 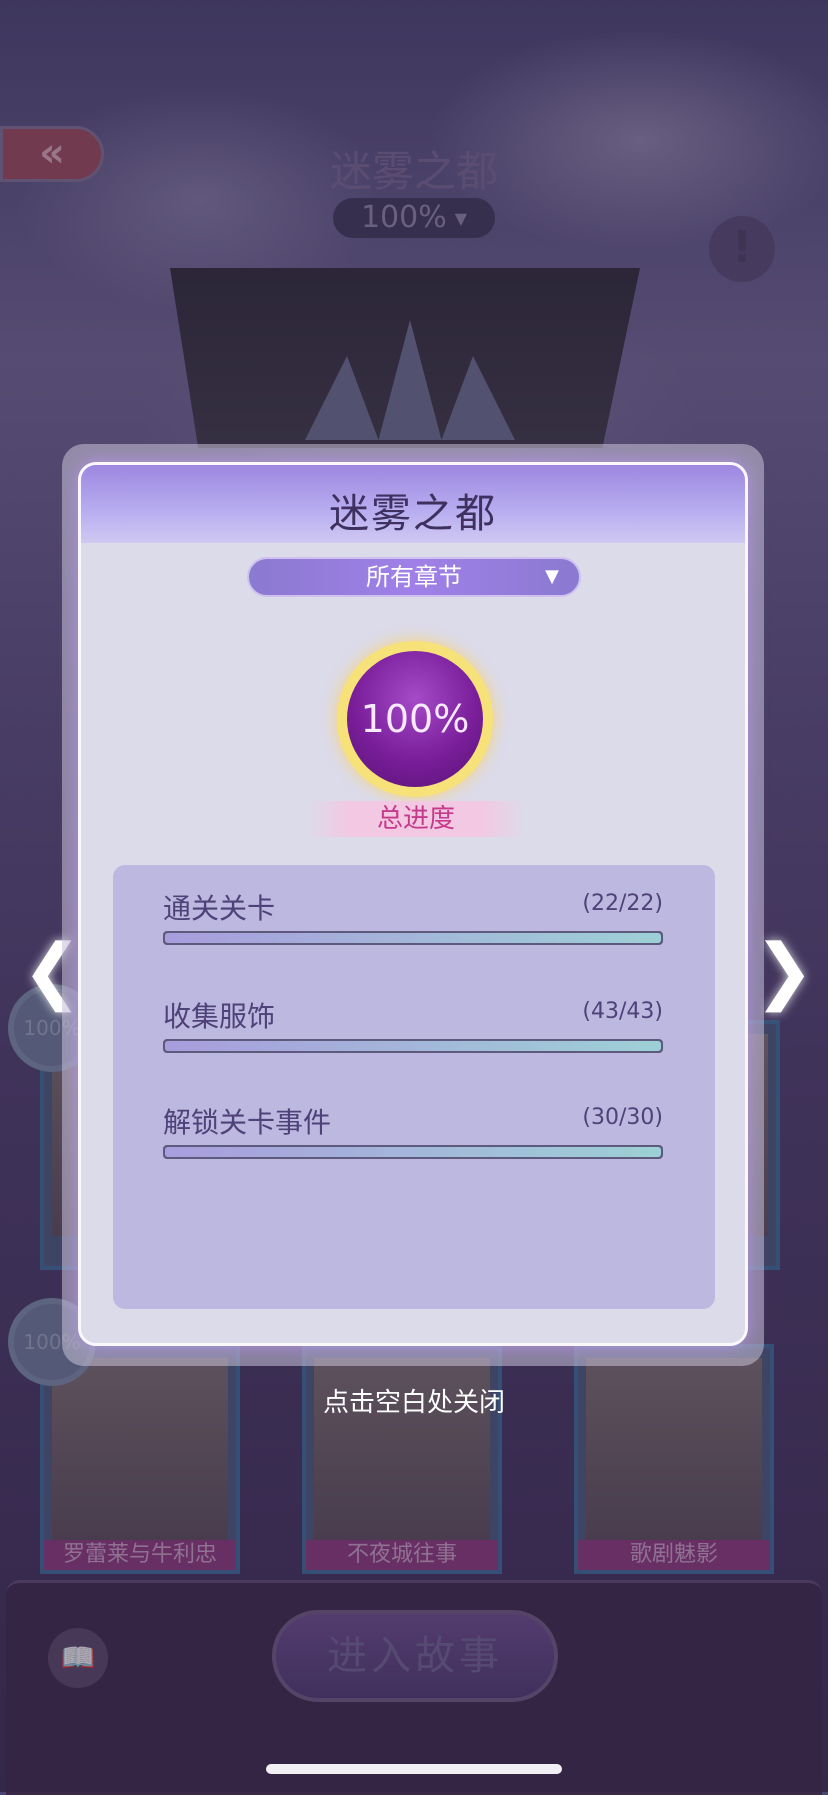 What do you see at coordinates (219, 908) in the screenshot?
I see `stat-name: 通关关卡` at bounding box center [219, 908].